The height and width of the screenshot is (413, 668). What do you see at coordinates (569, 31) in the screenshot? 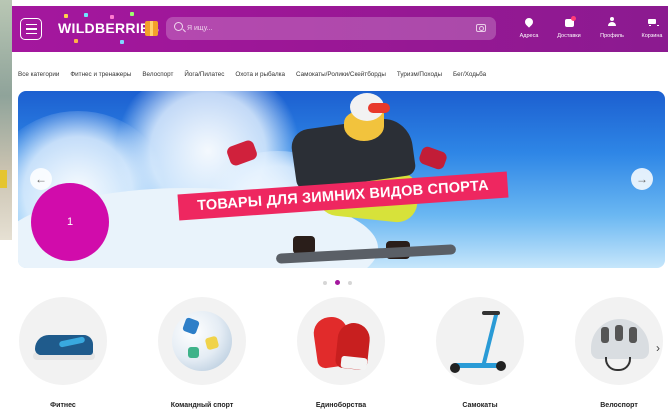
I see `nav-deliveries: Доставки` at bounding box center [569, 31].